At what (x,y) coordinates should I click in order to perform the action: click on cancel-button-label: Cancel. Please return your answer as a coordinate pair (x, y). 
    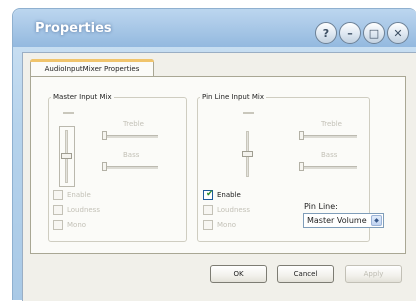
    Looking at the image, I should click on (305, 274).